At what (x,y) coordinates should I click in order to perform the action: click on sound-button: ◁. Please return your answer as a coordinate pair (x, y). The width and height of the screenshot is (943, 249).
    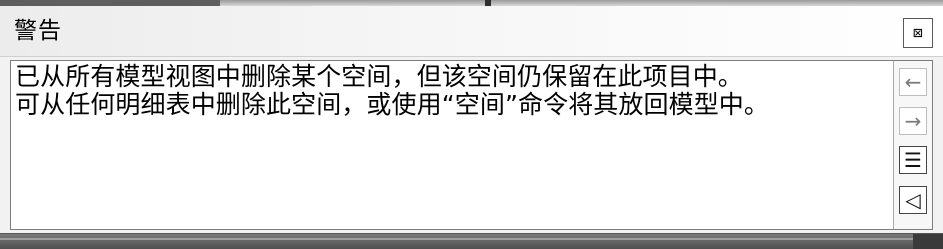
    Looking at the image, I should click on (913, 200).